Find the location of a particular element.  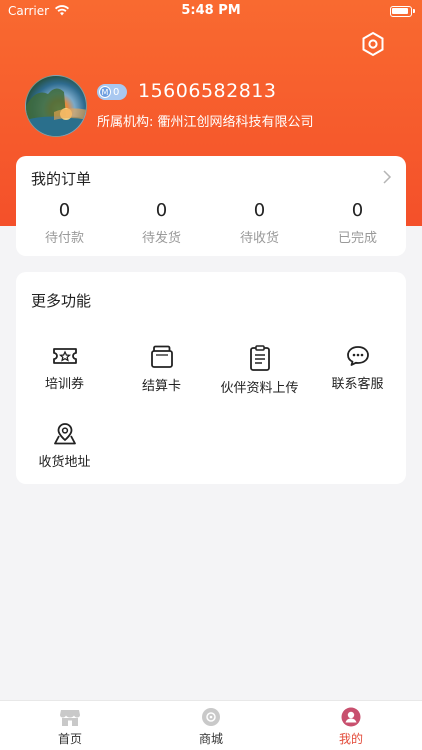

avatar-landscape-image is located at coordinates (56, 112).